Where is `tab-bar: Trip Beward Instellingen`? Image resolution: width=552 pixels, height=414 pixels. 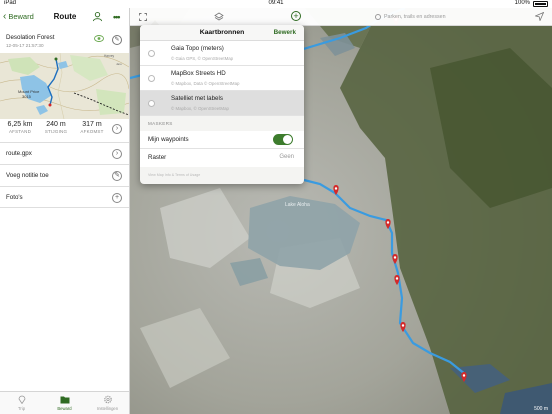 tab-bar: Trip Beward Instellingen is located at coordinates (64, 402).